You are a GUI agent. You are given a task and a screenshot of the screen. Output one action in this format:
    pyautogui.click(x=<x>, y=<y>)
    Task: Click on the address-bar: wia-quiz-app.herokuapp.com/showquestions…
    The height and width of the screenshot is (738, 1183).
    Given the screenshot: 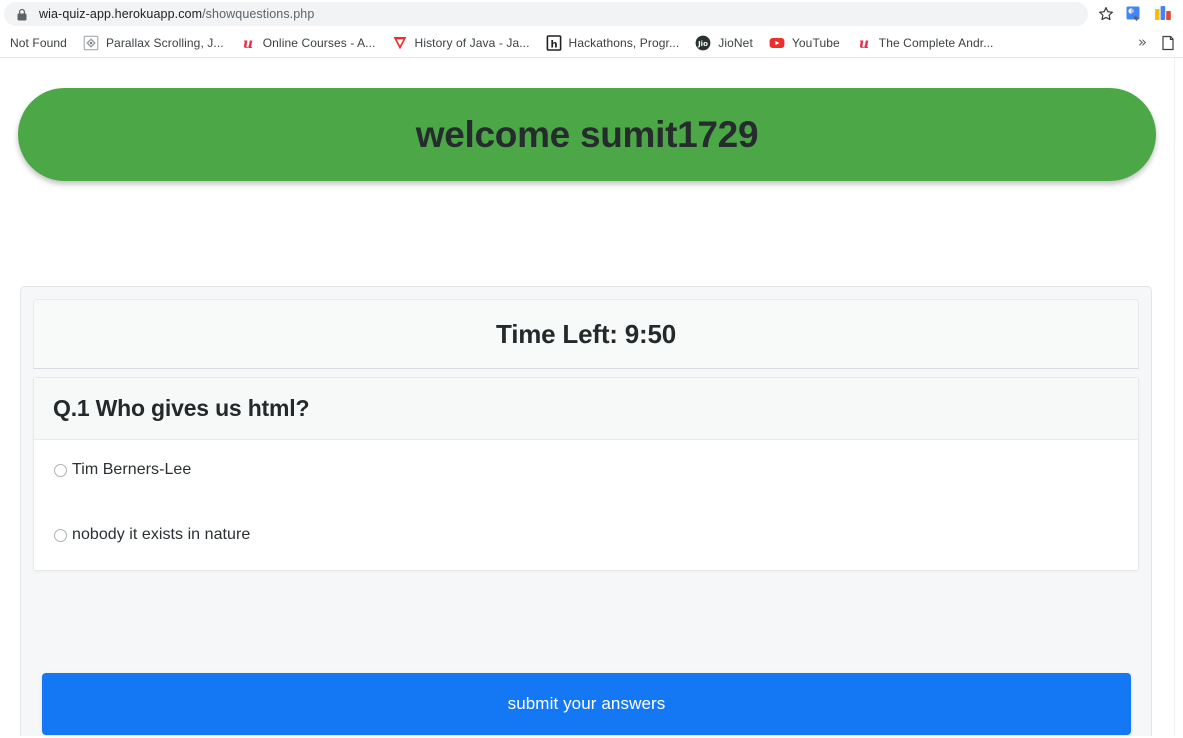 What is the action you would take?
    pyautogui.click(x=546, y=14)
    